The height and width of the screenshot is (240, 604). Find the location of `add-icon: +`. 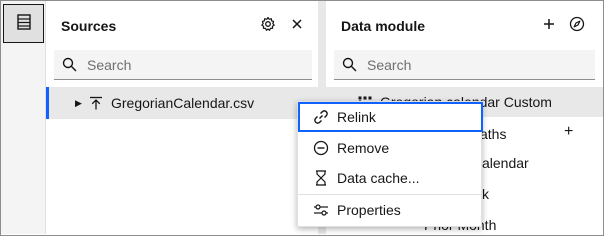

add-icon: + is located at coordinates (568, 132).